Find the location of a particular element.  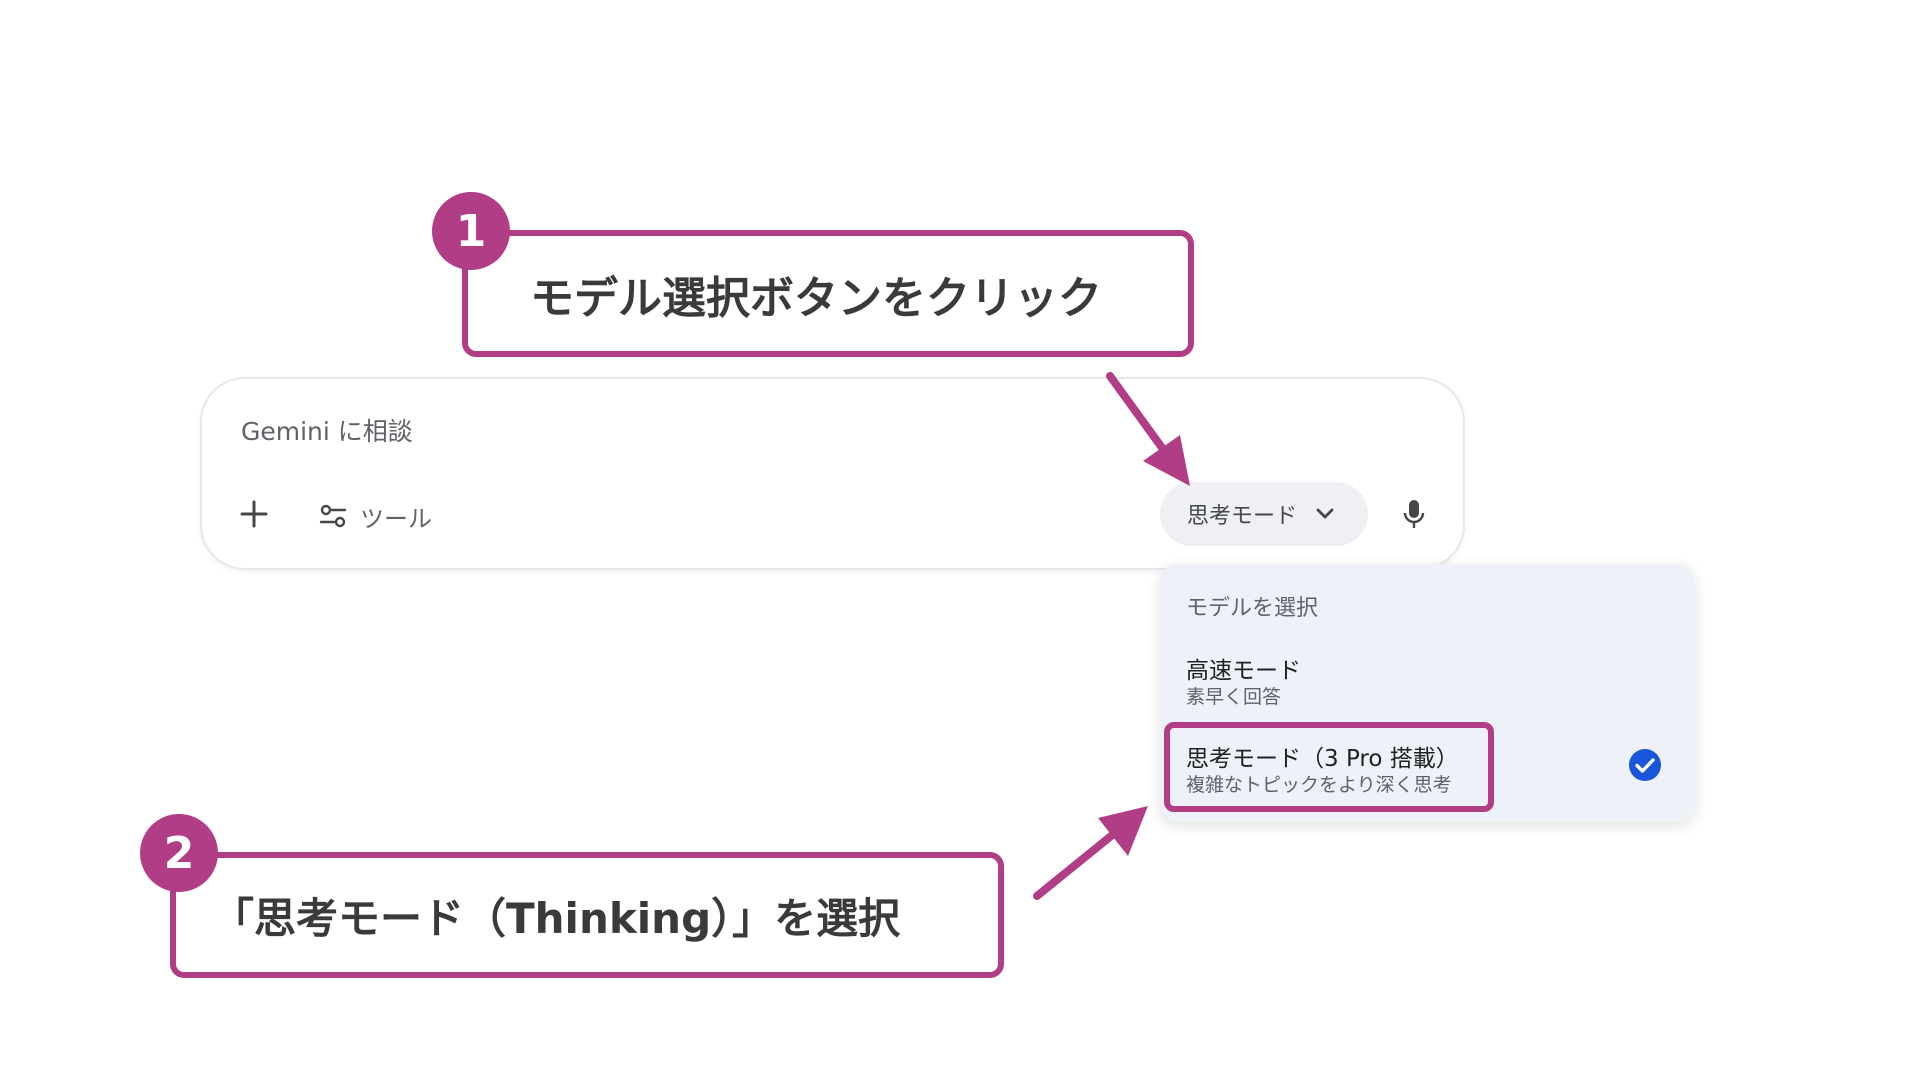

callout-step-1-text: モデル選択ボタンをクリック is located at coordinates (816, 298).